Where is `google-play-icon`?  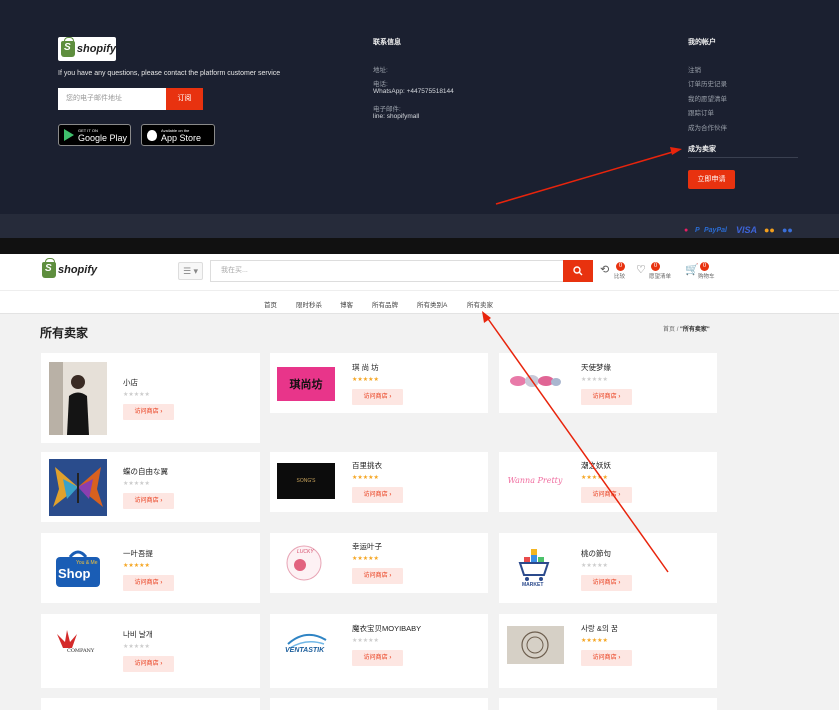
google-play-icon is located at coordinates (69, 135).